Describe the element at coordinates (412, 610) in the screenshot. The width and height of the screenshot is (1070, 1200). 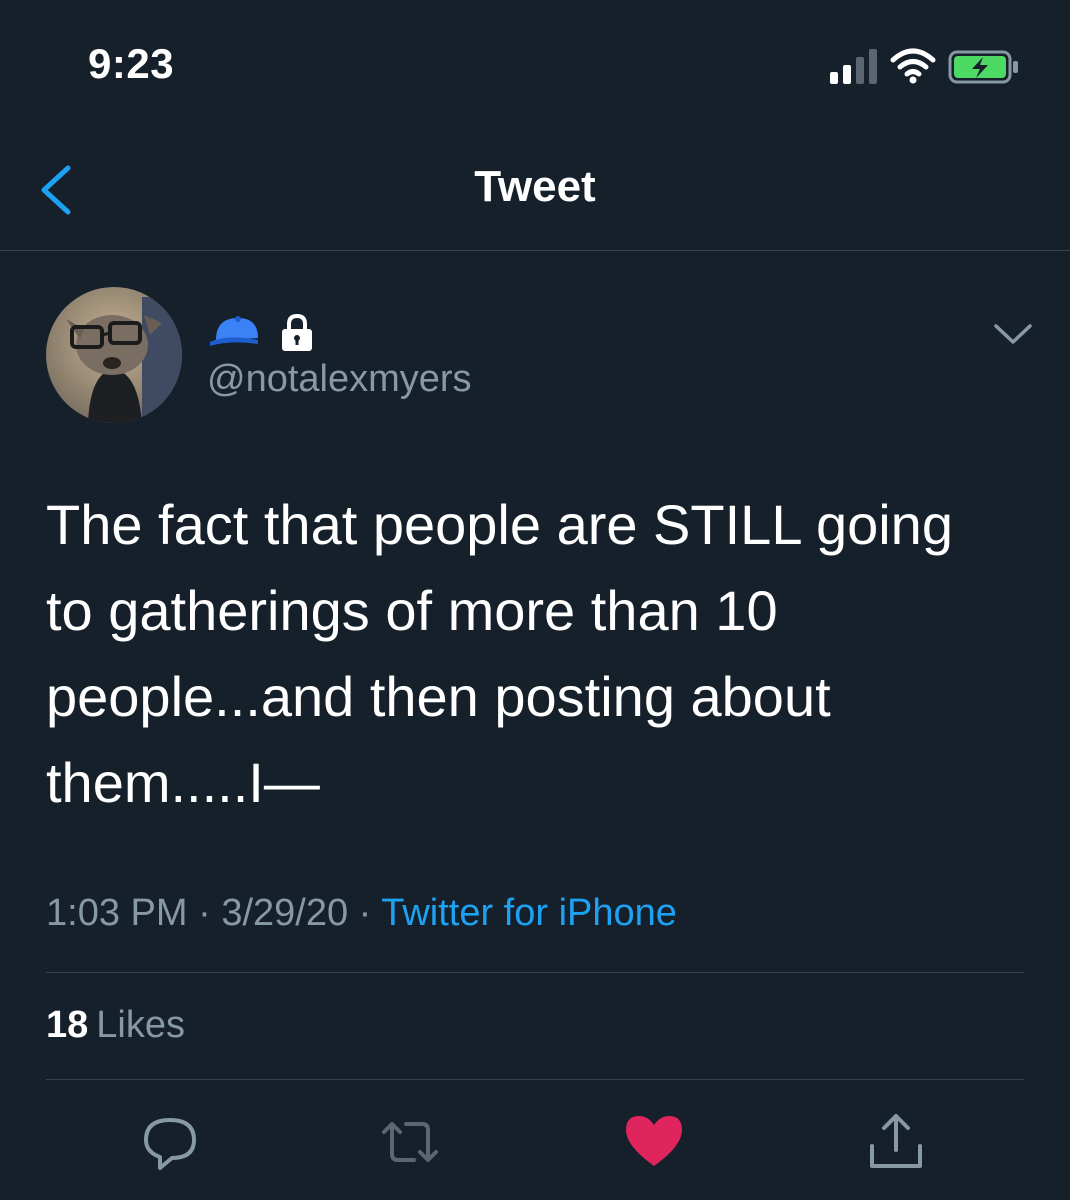
I see `tweet-text-line: to gatherings of more than 10` at that location.